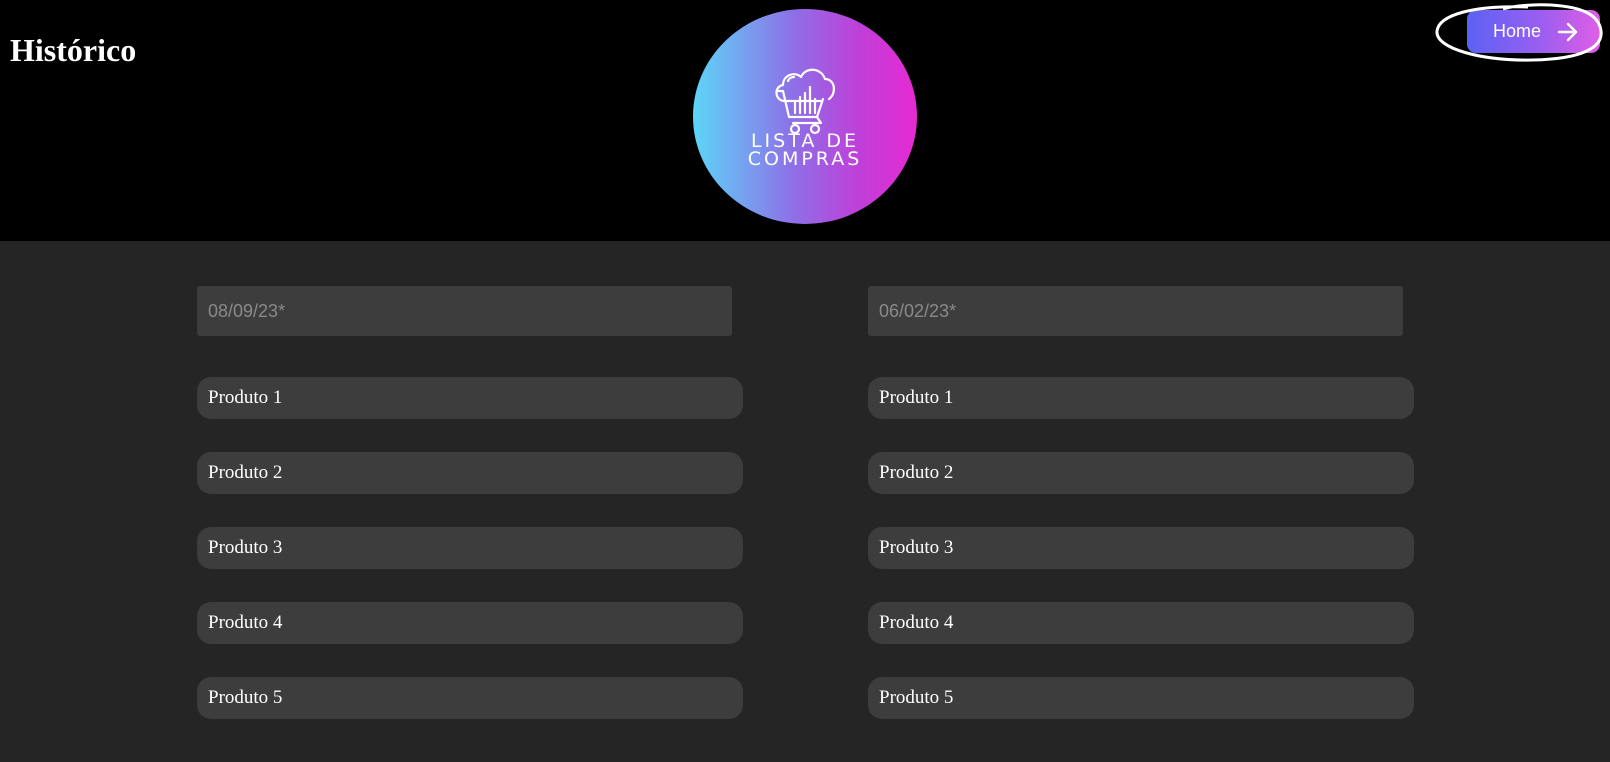  What do you see at coordinates (1567, 32) in the screenshot?
I see `arrow-right-icon` at bounding box center [1567, 32].